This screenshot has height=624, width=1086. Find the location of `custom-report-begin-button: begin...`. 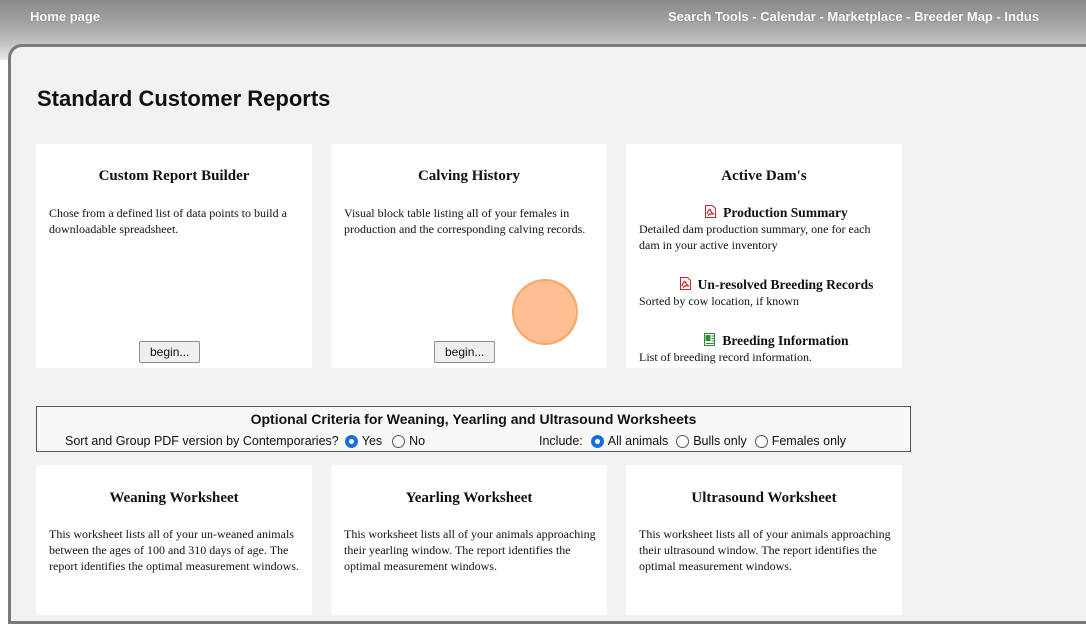

custom-report-begin-button: begin... is located at coordinates (170, 352).